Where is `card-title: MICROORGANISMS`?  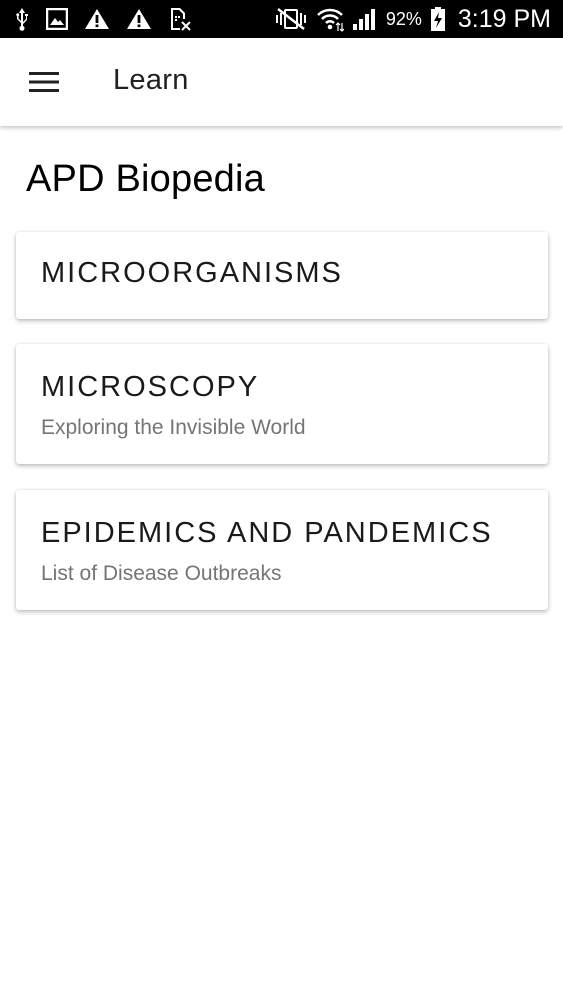 card-title: MICROORGANISMS is located at coordinates (192, 273).